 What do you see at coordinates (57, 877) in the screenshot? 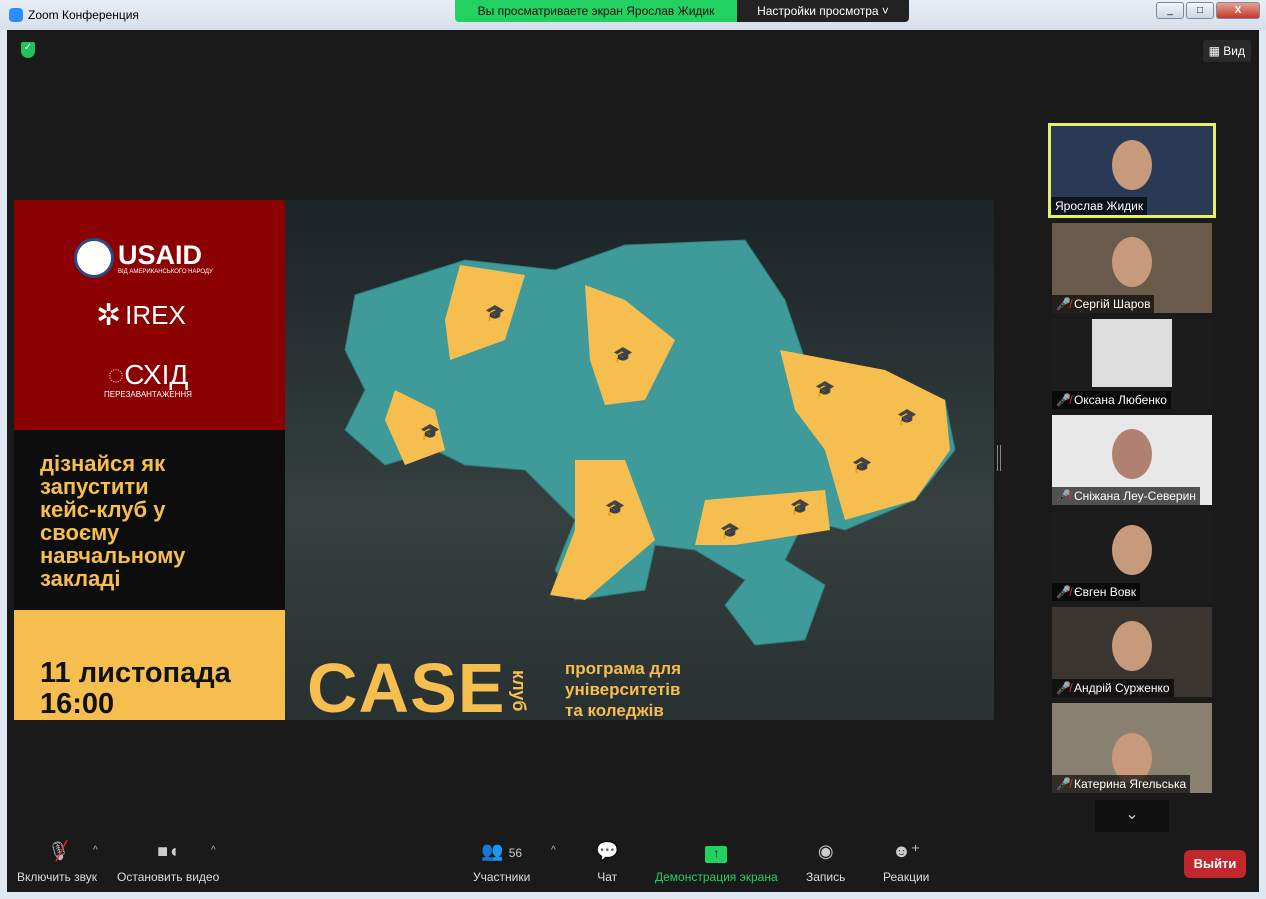
I see `unmute-label: Включить звук` at bounding box center [57, 877].